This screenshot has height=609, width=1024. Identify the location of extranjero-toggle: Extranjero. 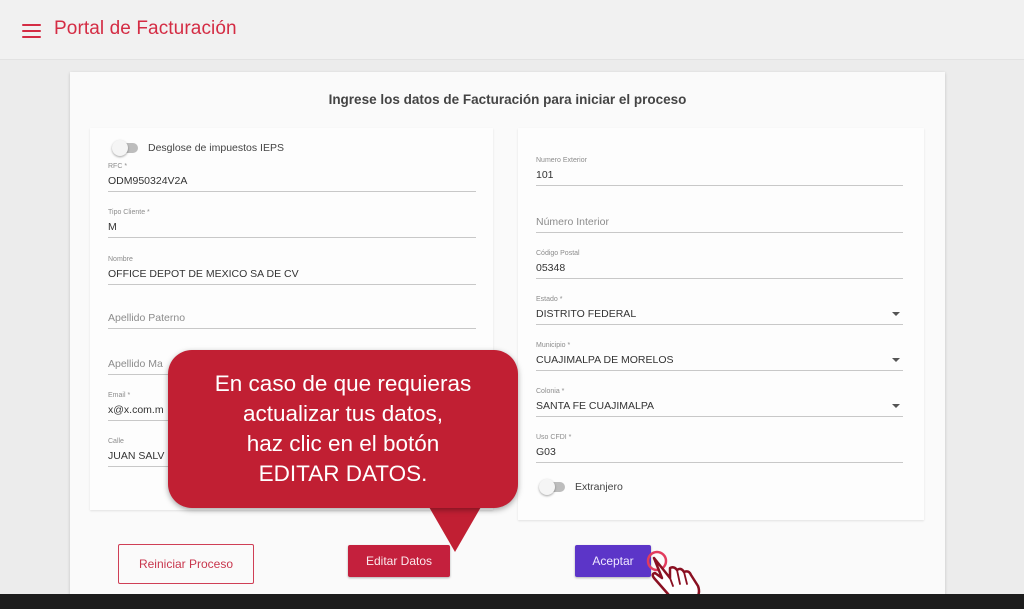
(581, 487).